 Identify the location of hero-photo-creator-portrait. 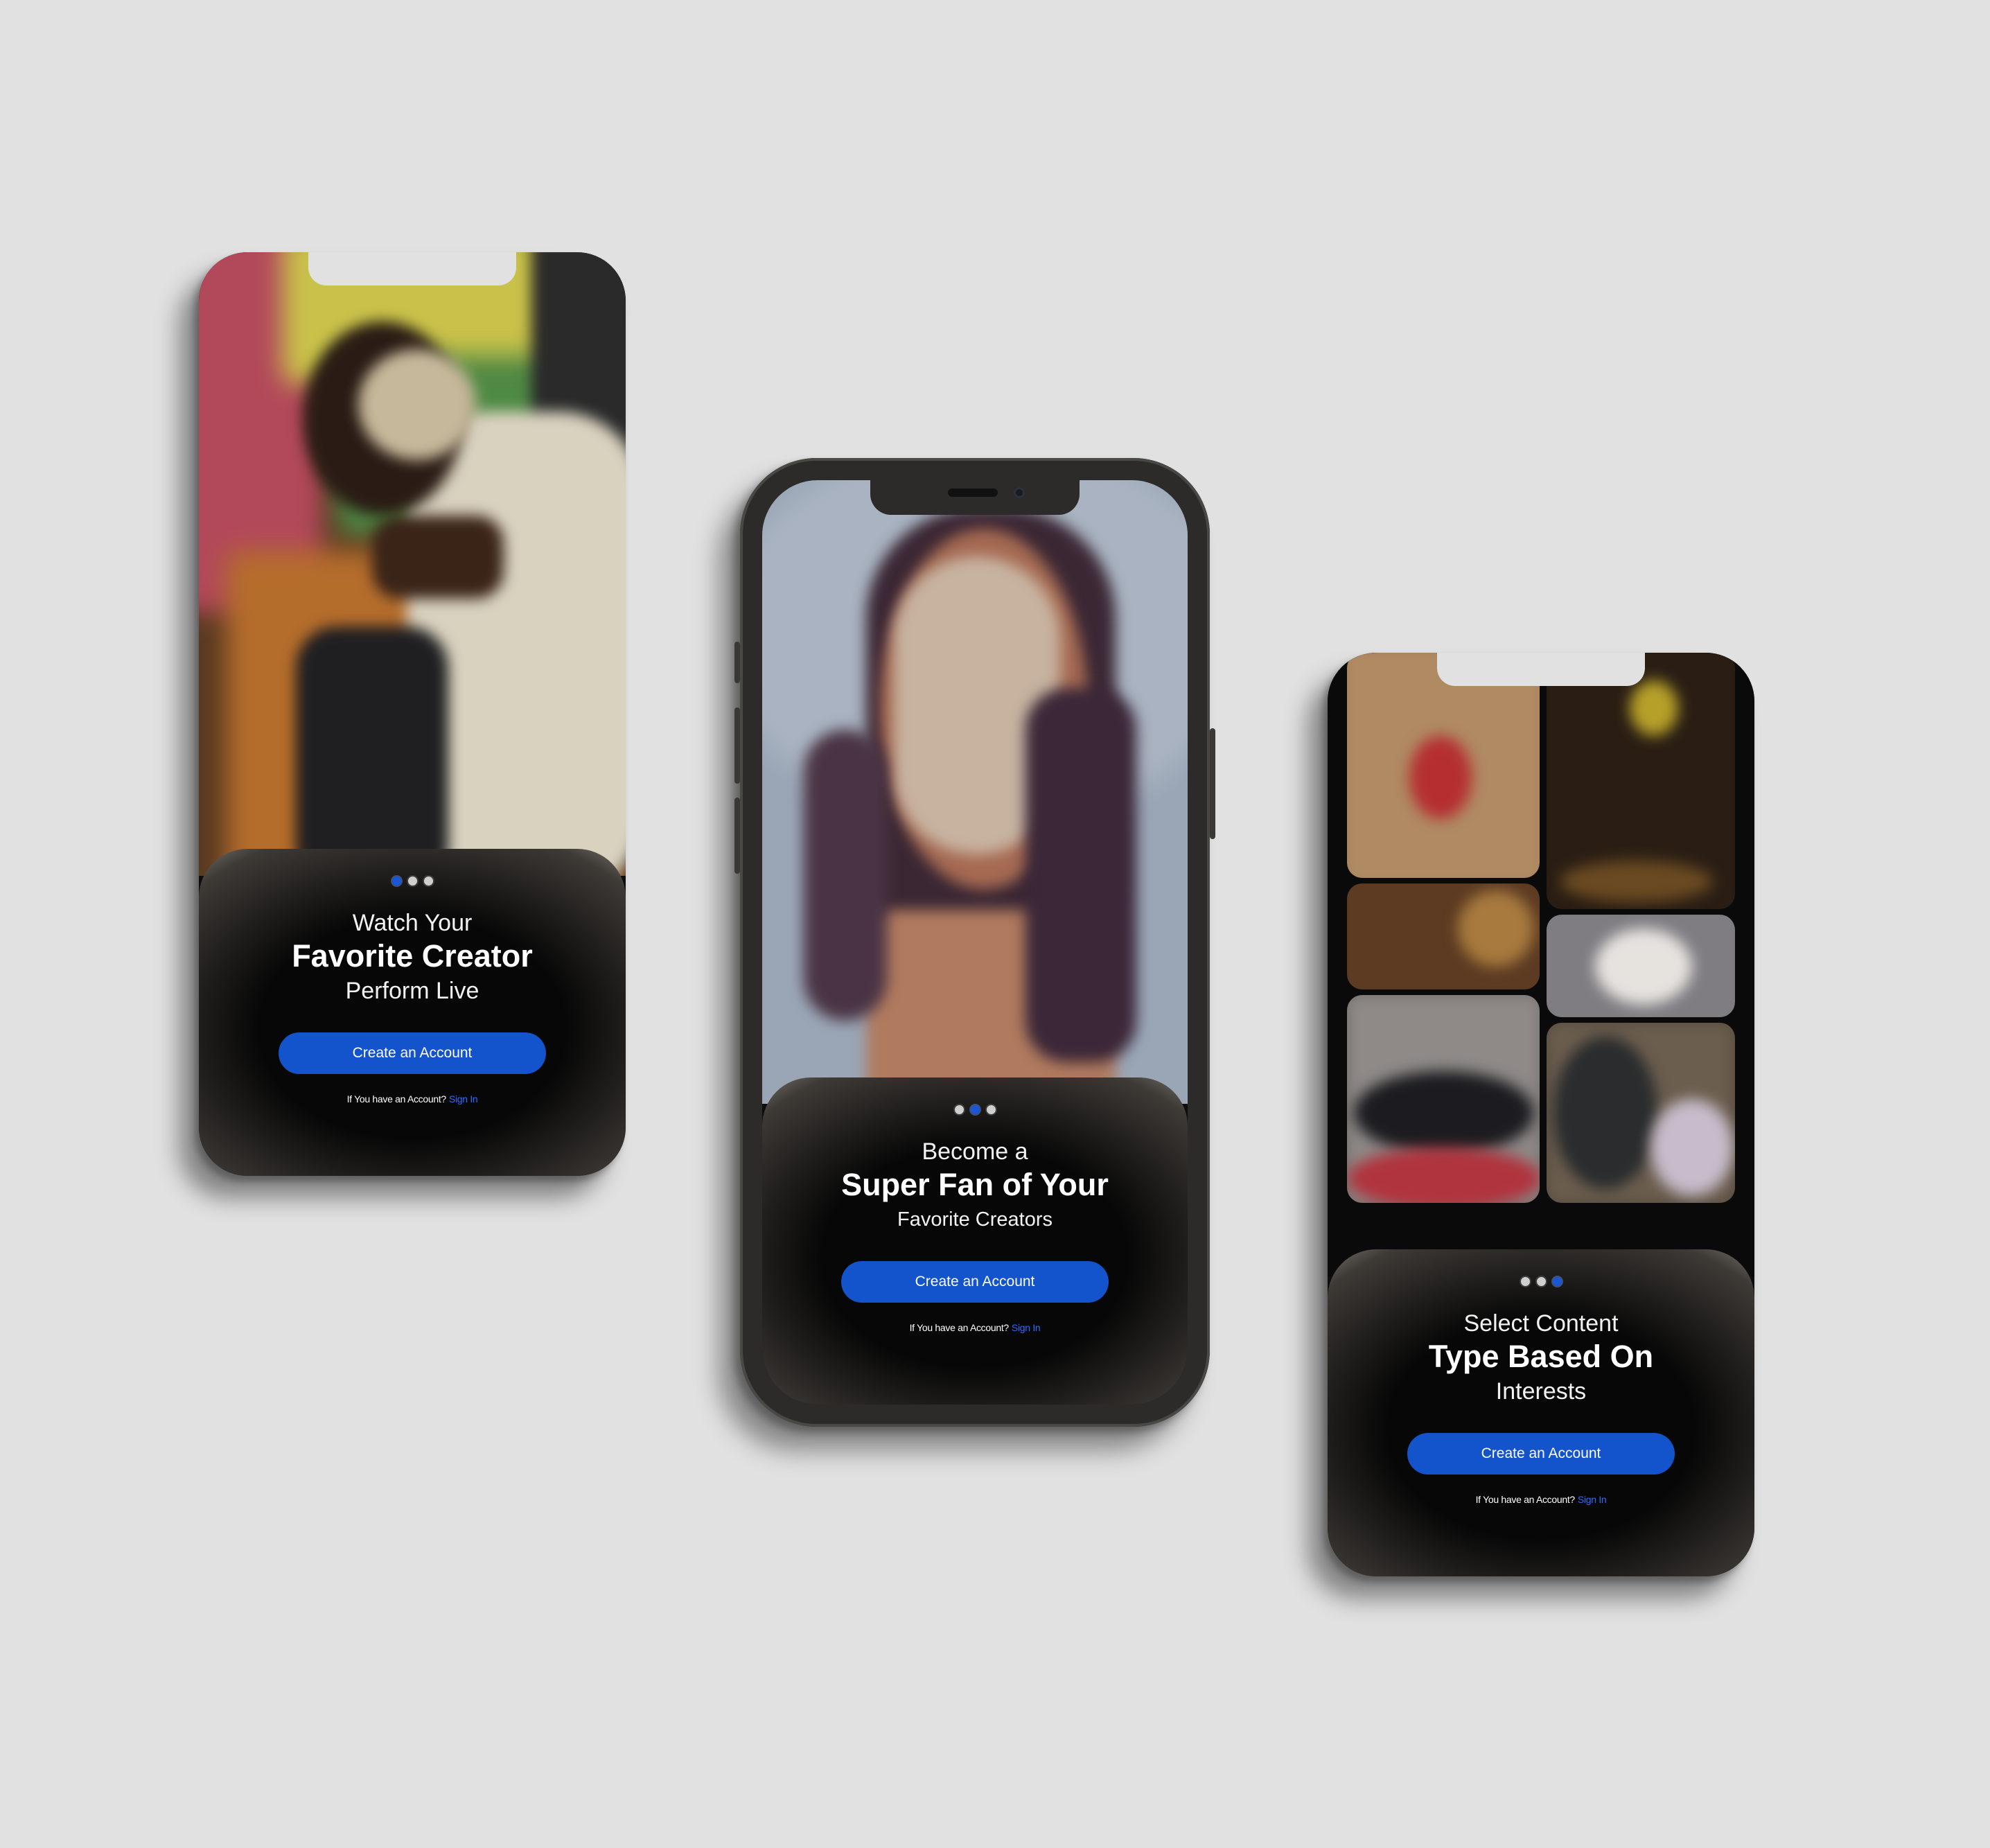
(975, 792).